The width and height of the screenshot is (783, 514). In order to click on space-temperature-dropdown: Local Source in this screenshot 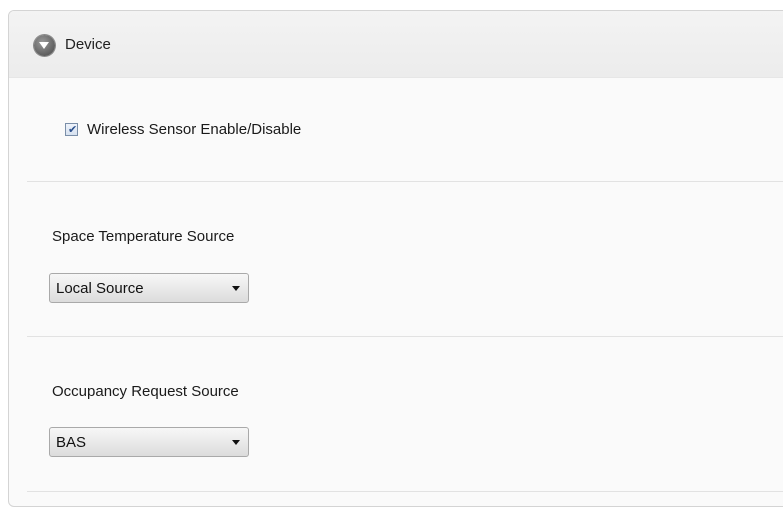, I will do `click(149, 288)`.